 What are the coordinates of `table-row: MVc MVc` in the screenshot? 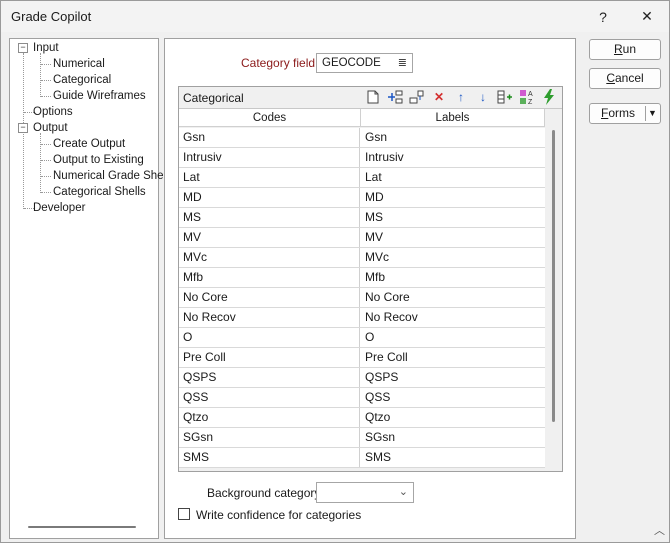 It's located at (362, 258).